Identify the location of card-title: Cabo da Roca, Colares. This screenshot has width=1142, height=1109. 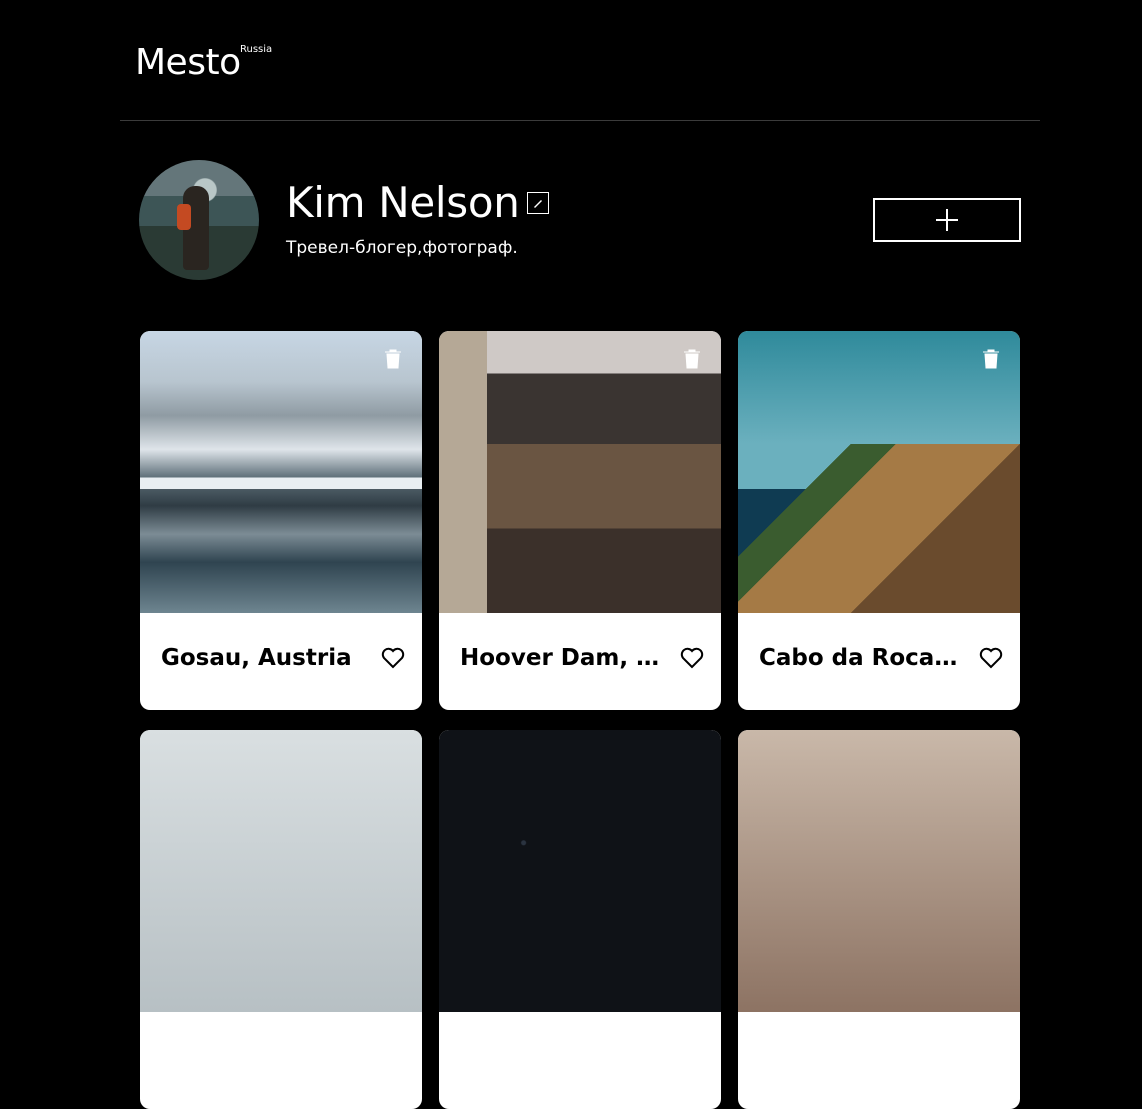
(859, 658).